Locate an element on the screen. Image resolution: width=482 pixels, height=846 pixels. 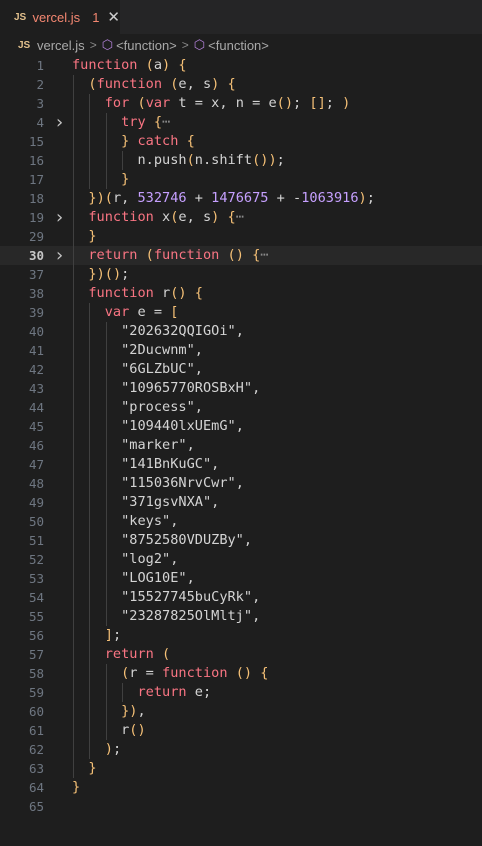
code-text: "log2", is located at coordinates (150, 559).